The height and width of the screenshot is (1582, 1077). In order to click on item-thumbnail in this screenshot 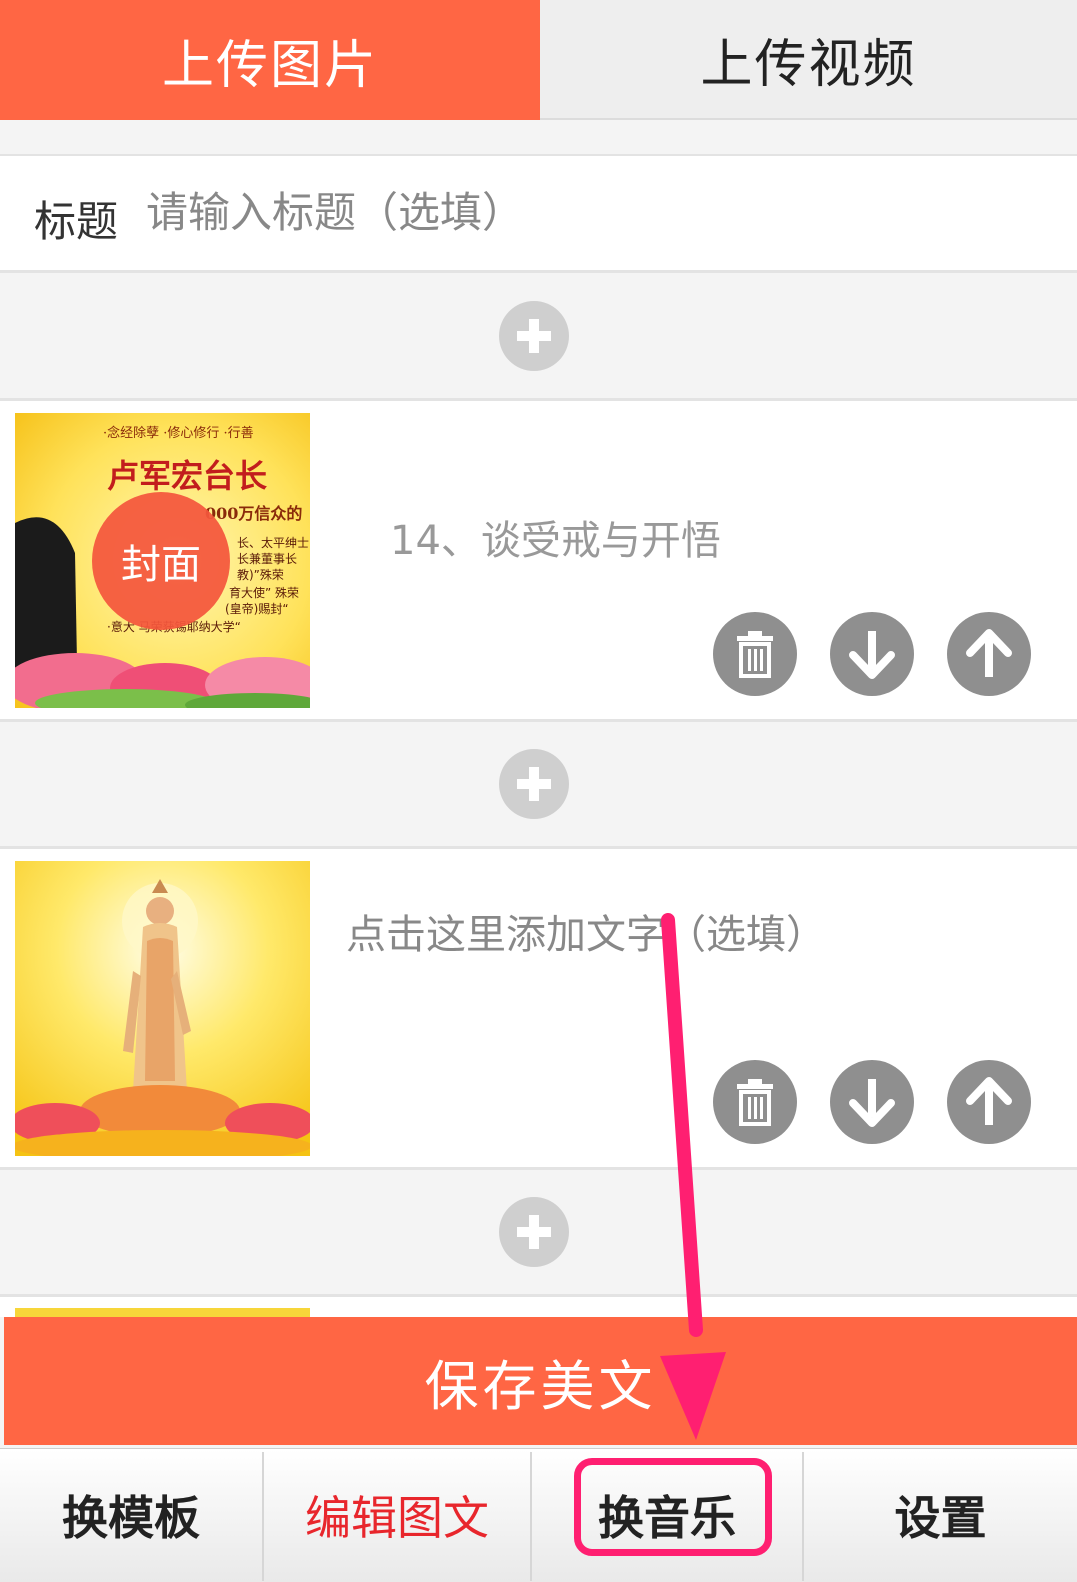, I will do `click(162, 1008)`.